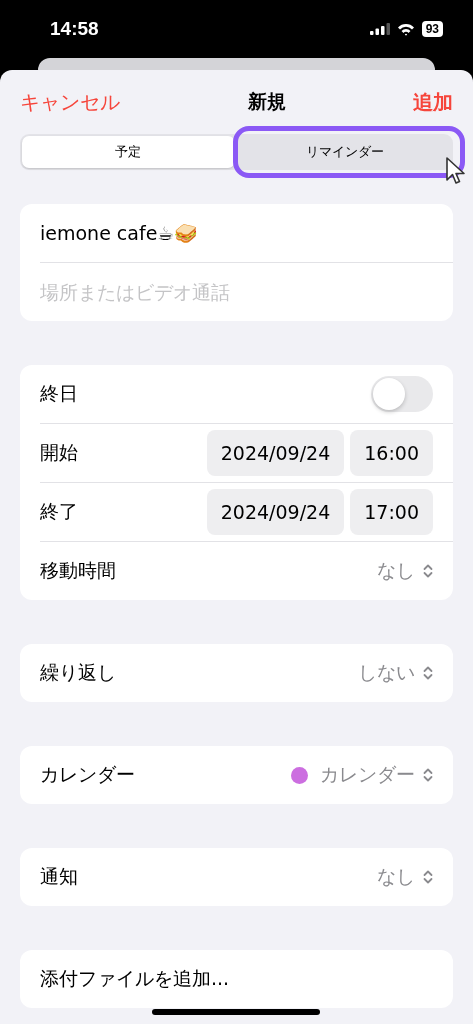 The image size is (473, 1024). What do you see at coordinates (128, 152) in the screenshot?
I see `segment-tab: 予定` at bounding box center [128, 152].